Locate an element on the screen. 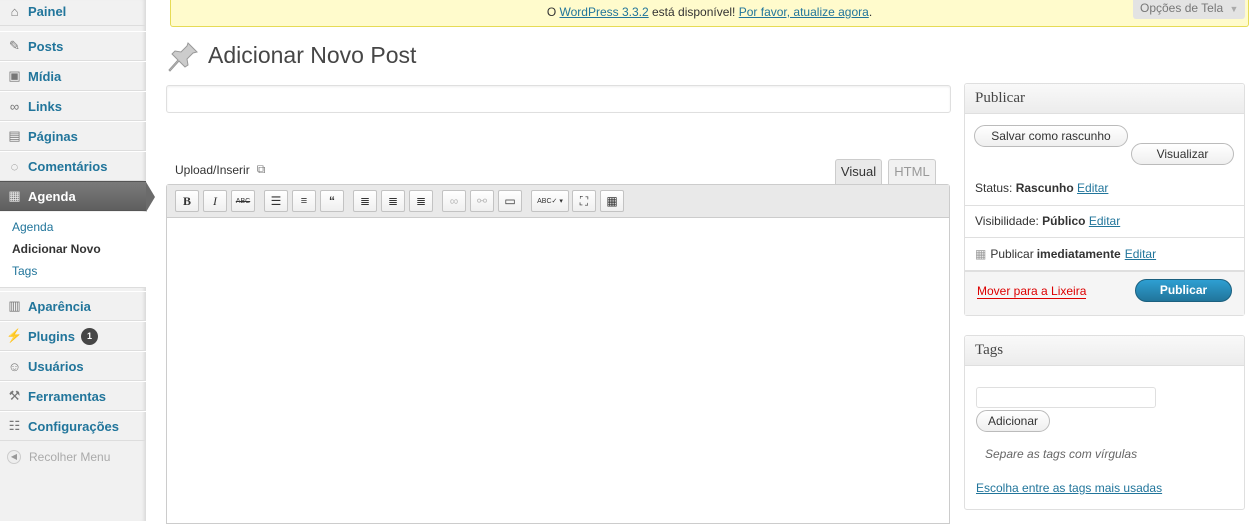 The width and height of the screenshot is (1254, 524). visibility-row: Visibilidade: Público Editar is located at coordinates (1047, 221).